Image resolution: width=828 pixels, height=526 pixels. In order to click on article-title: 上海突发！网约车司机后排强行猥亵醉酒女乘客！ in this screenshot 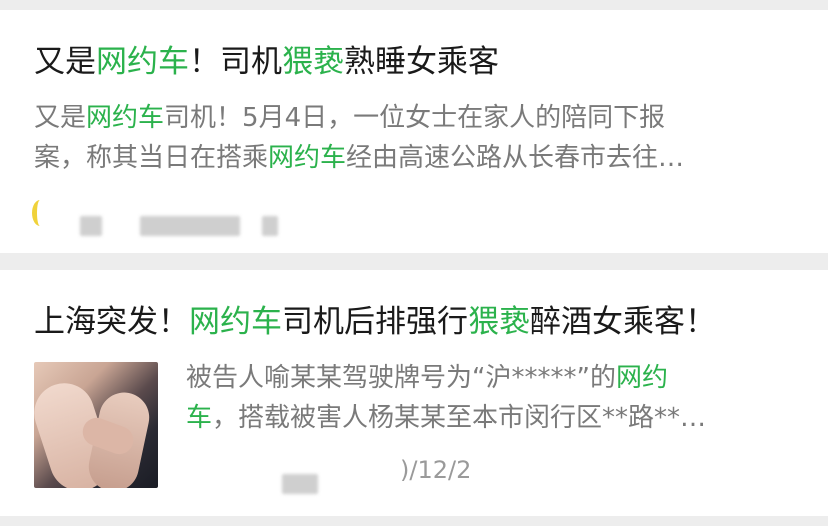, I will do `click(375, 322)`.